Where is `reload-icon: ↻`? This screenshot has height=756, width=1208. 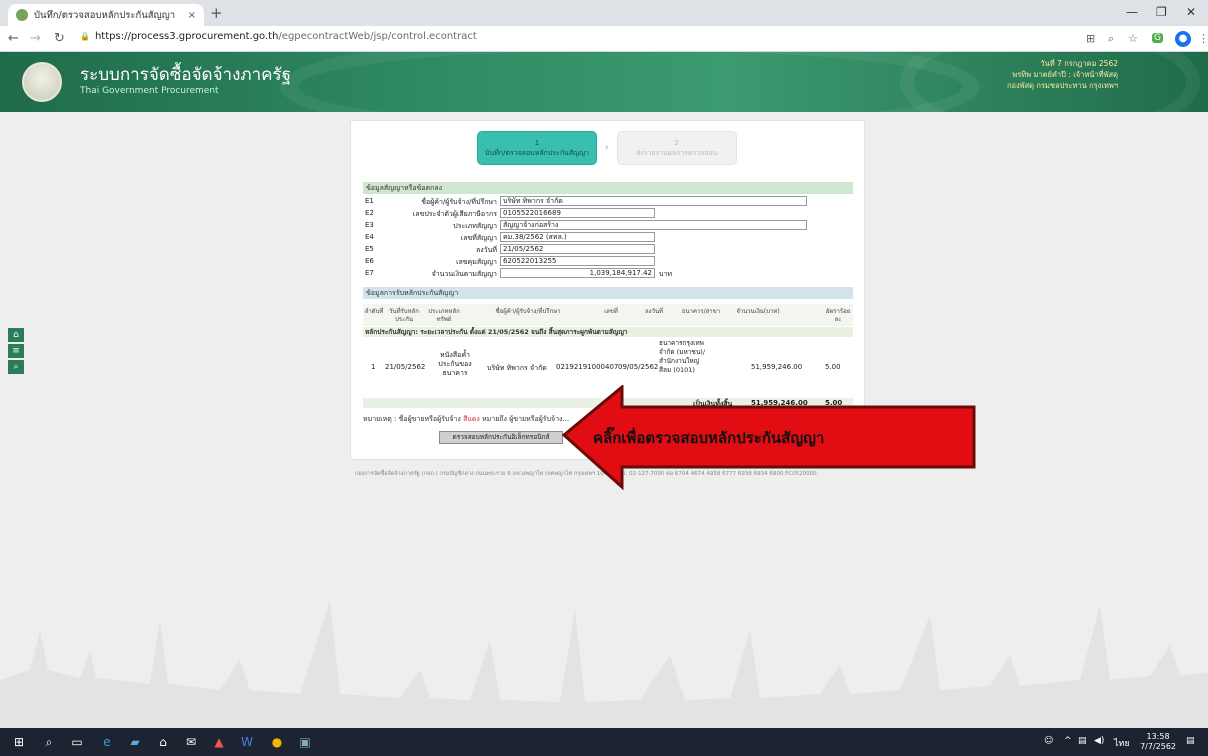 reload-icon: ↻ is located at coordinates (59, 38).